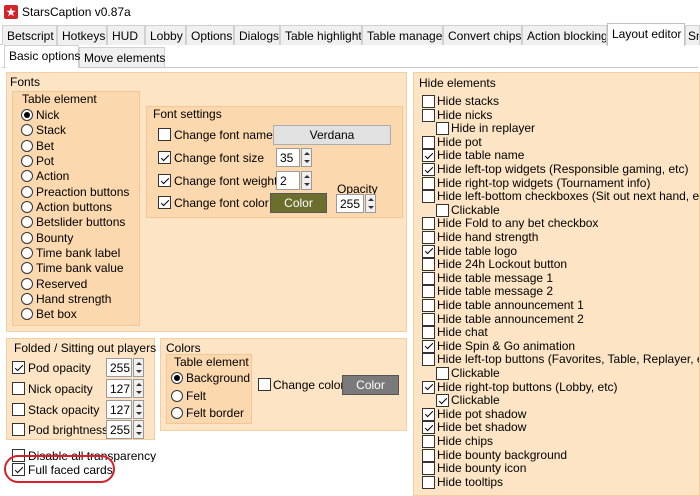  I want to click on tab-table-highlight: Table highlight, so click(321, 35).